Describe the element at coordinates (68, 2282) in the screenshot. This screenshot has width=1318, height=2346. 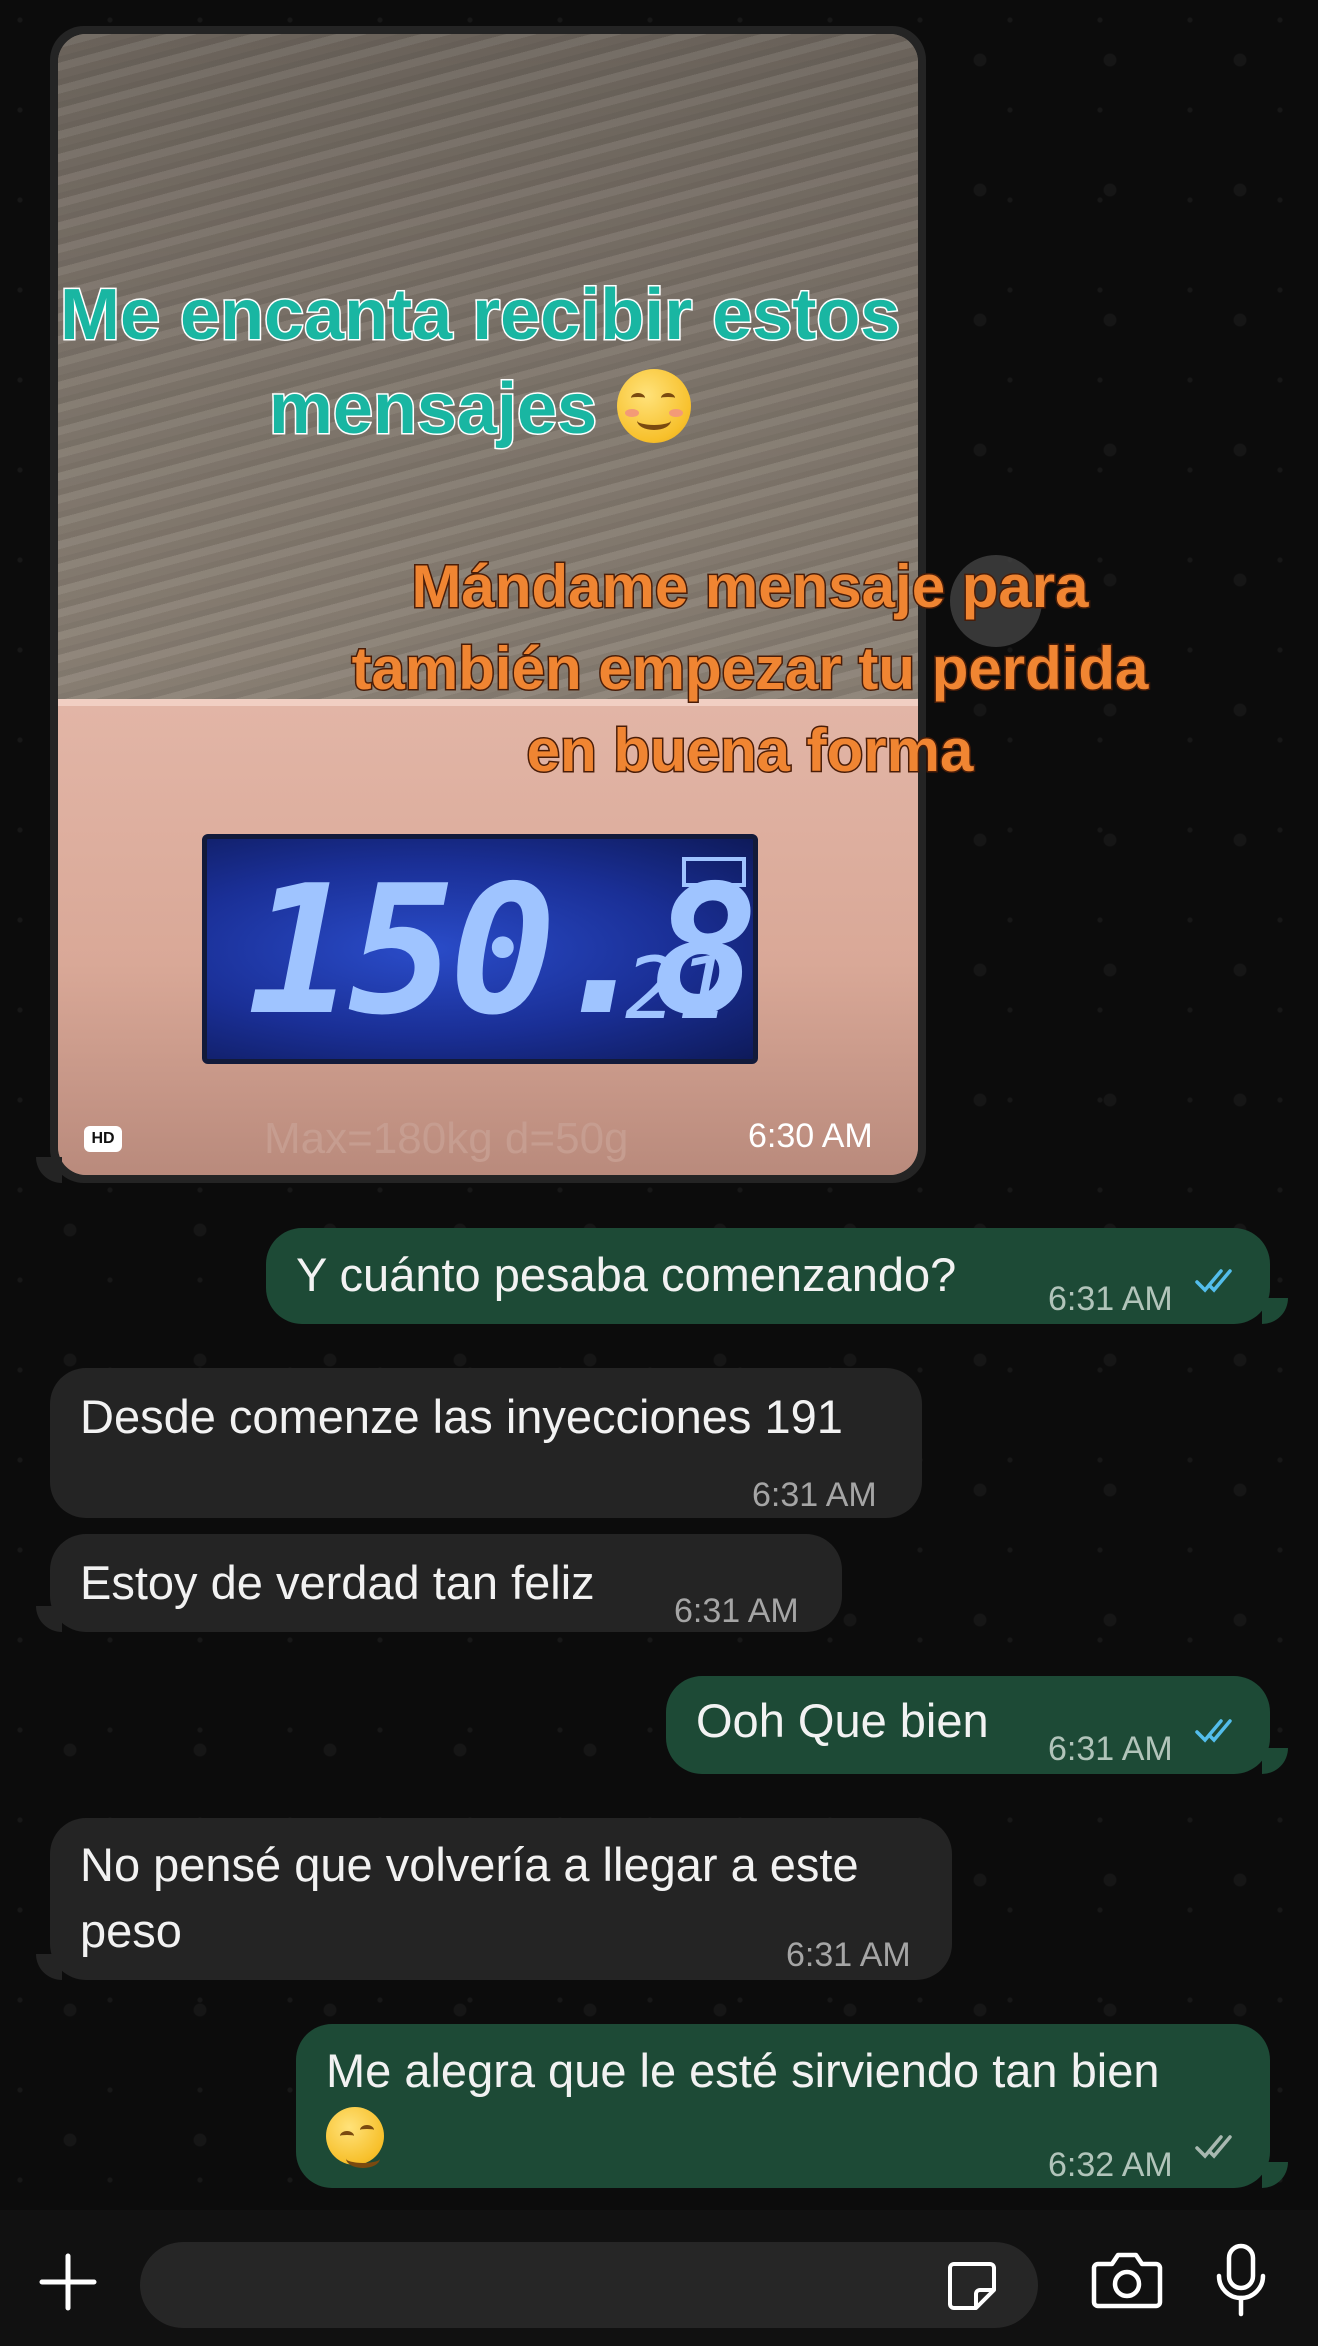
I see `plus-icon` at that location.